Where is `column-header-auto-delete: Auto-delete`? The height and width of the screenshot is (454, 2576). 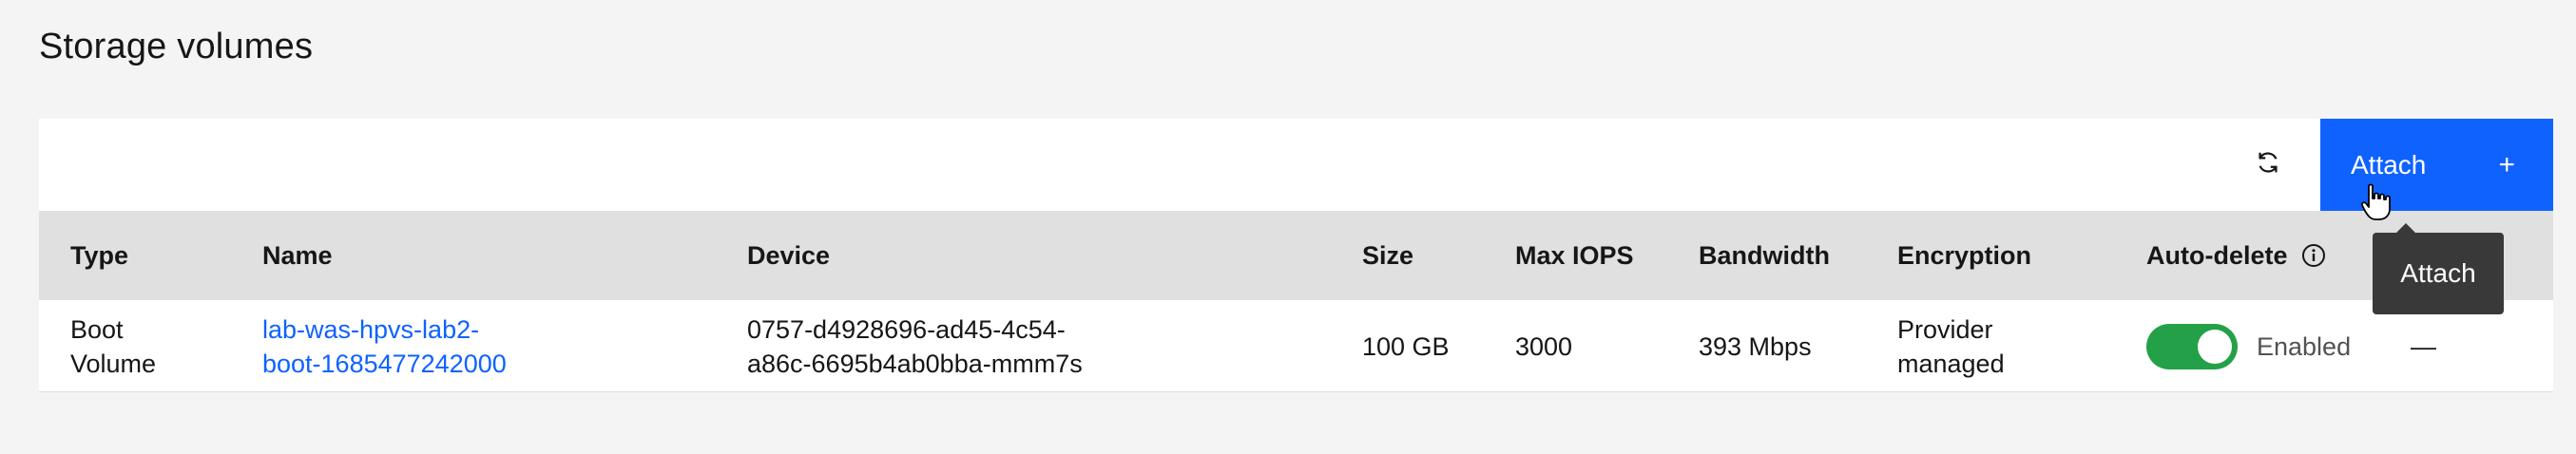
column-header-auto-delete: Auto-delete is located at coordinates (2236, 255).